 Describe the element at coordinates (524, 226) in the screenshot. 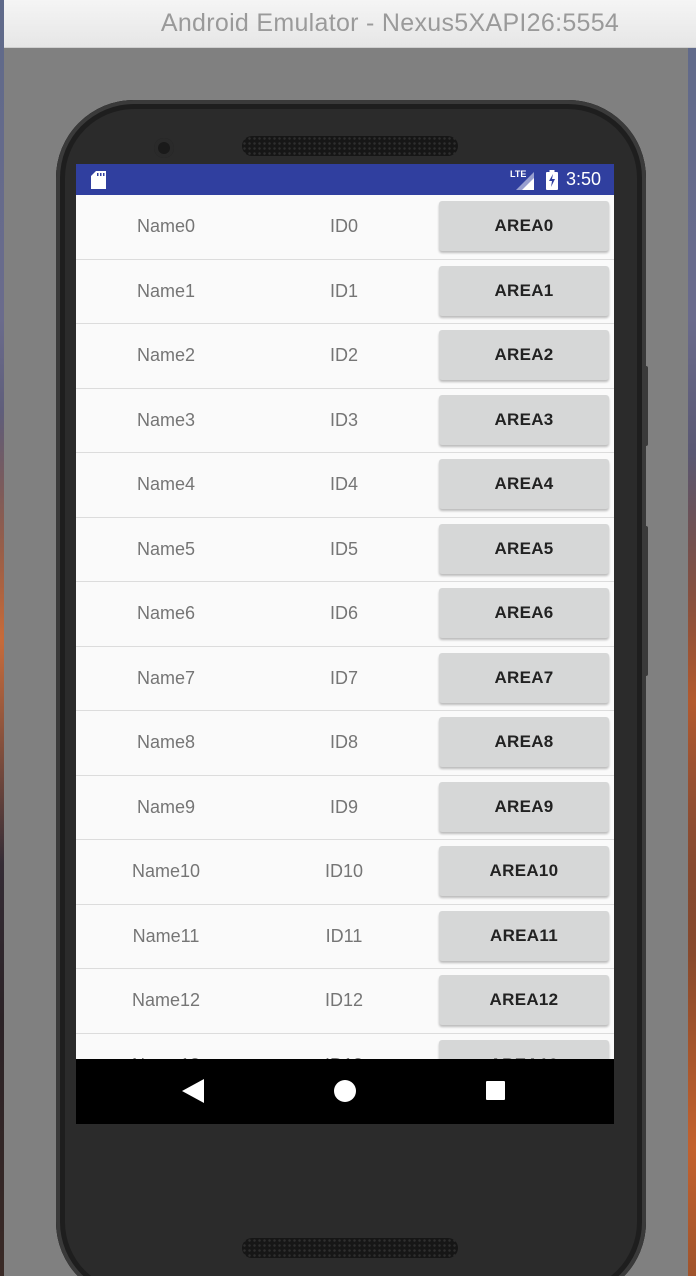

I see `area-button: AREA0` at that location.